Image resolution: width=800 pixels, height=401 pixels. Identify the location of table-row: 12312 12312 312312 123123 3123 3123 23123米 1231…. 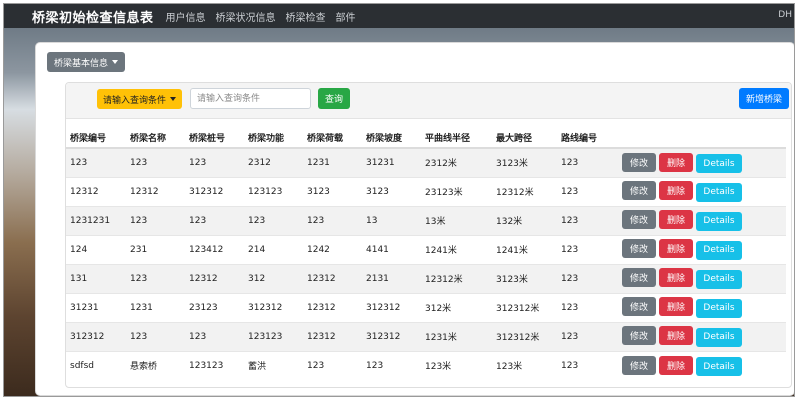
(426, 191).